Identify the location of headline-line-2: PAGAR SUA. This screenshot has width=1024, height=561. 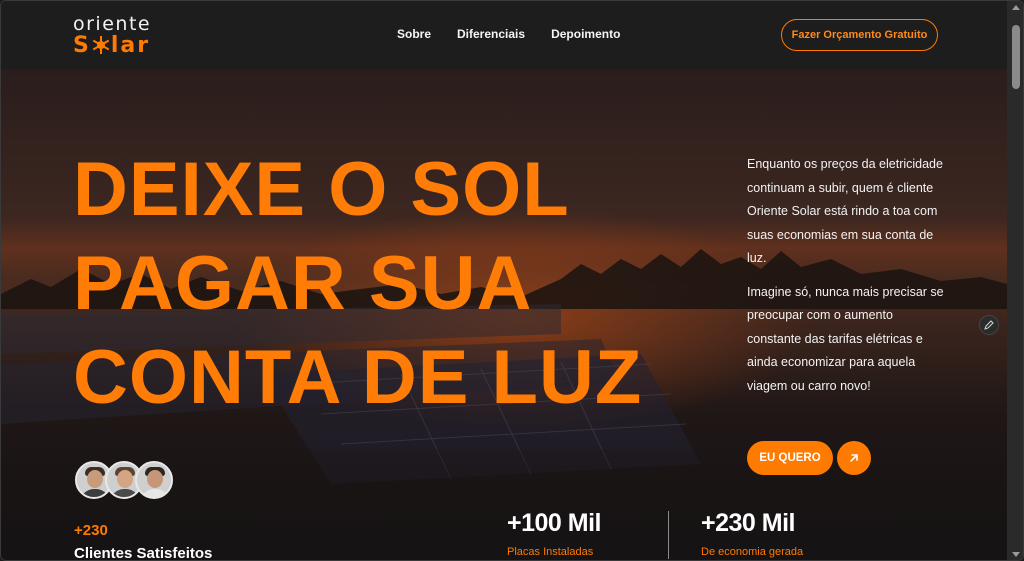
(303, 283).